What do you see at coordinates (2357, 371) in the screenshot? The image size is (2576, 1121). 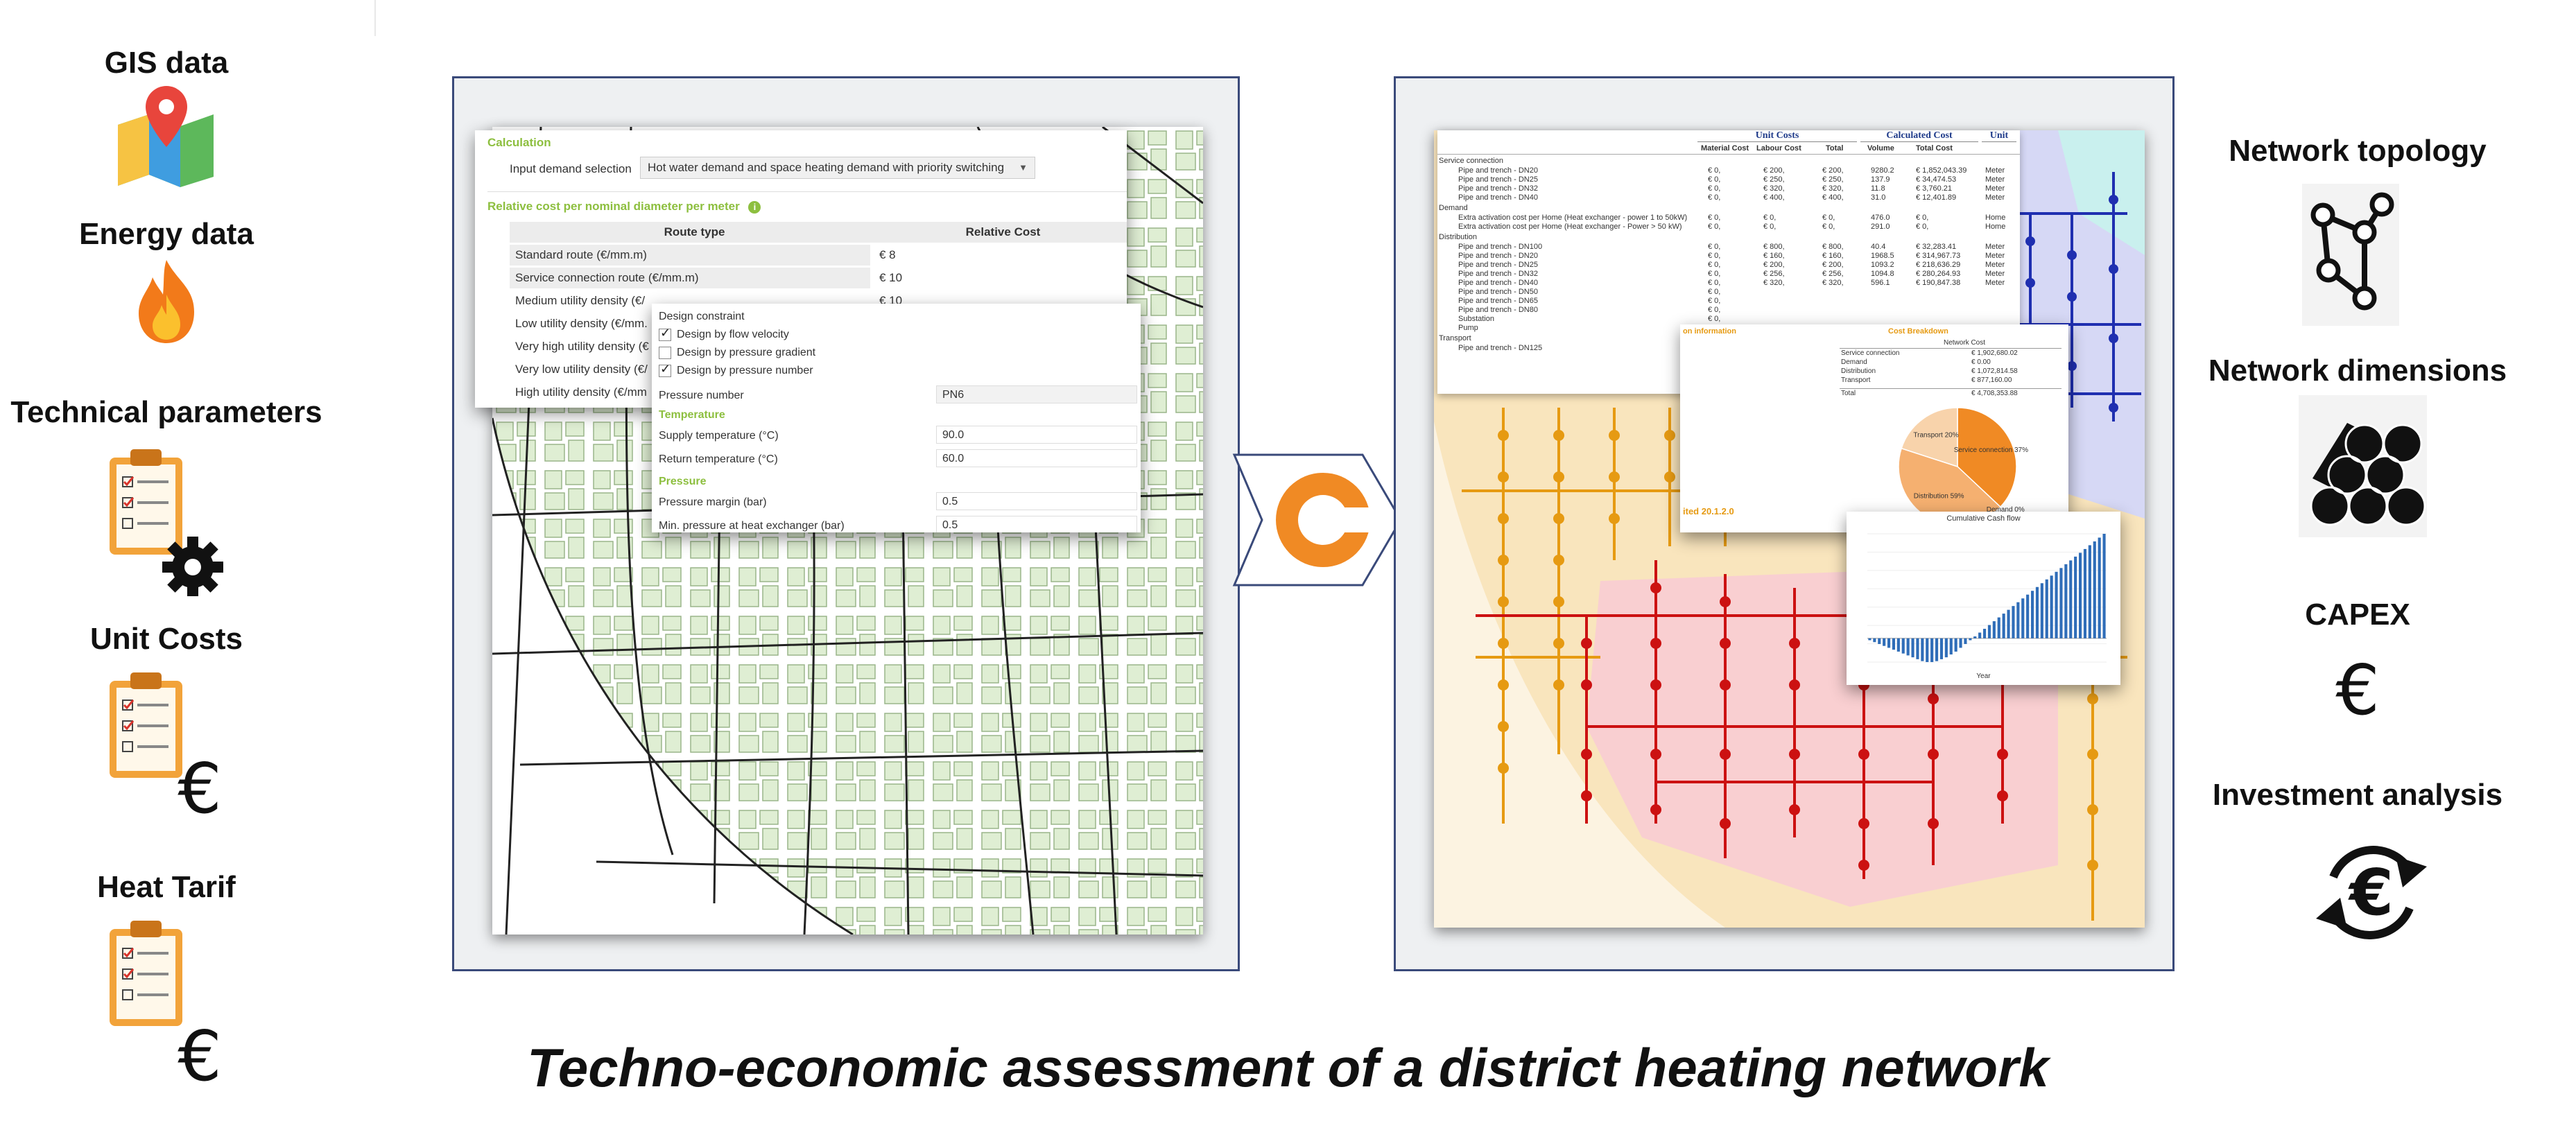 I see `output-label-dimensions: Network dimensions` at bounding box center [2357, 371].